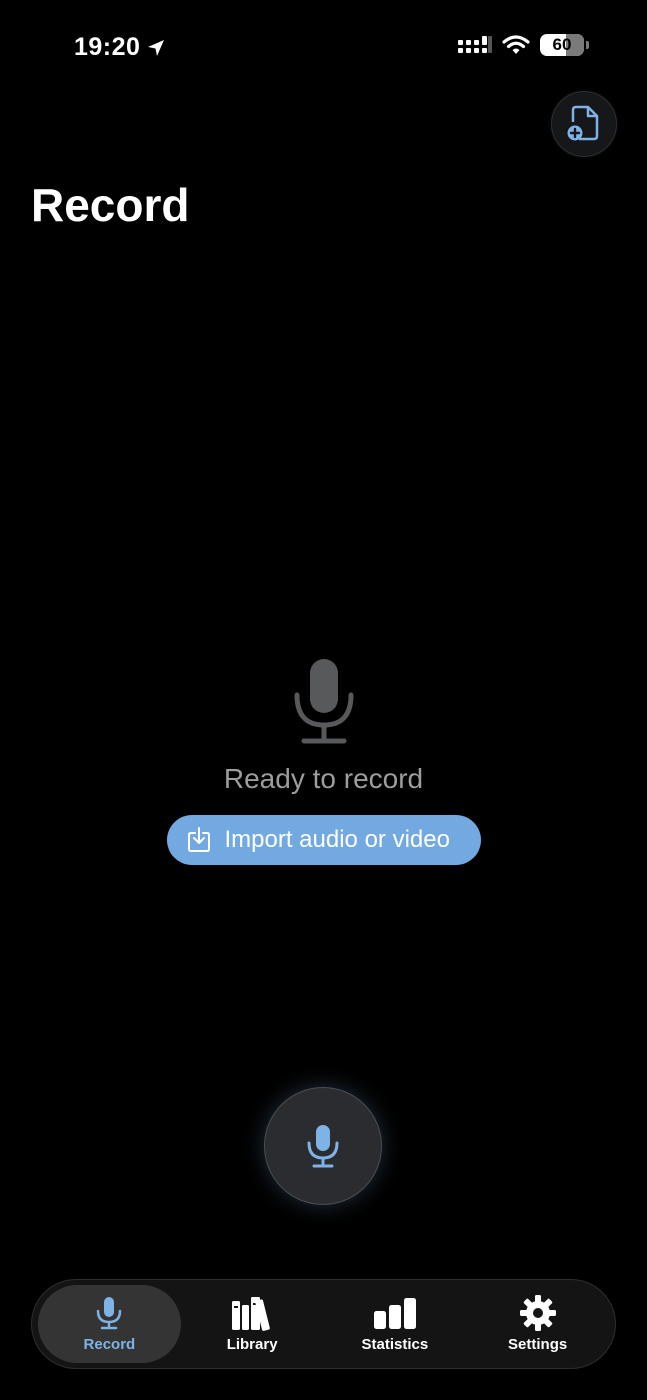 Image resolution: width=647 pixels, height=1400 pixels. I want to click on battery-nub, so click(587, 45).